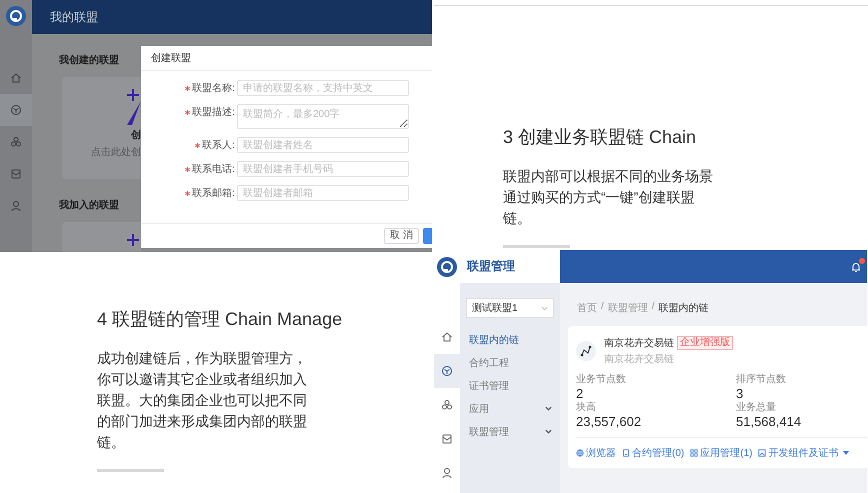 The image size is (868, 493). What do you see at coordinates (694, 453) in the screenshot?
I see `grid-icon` at bounding box center [694, 453].